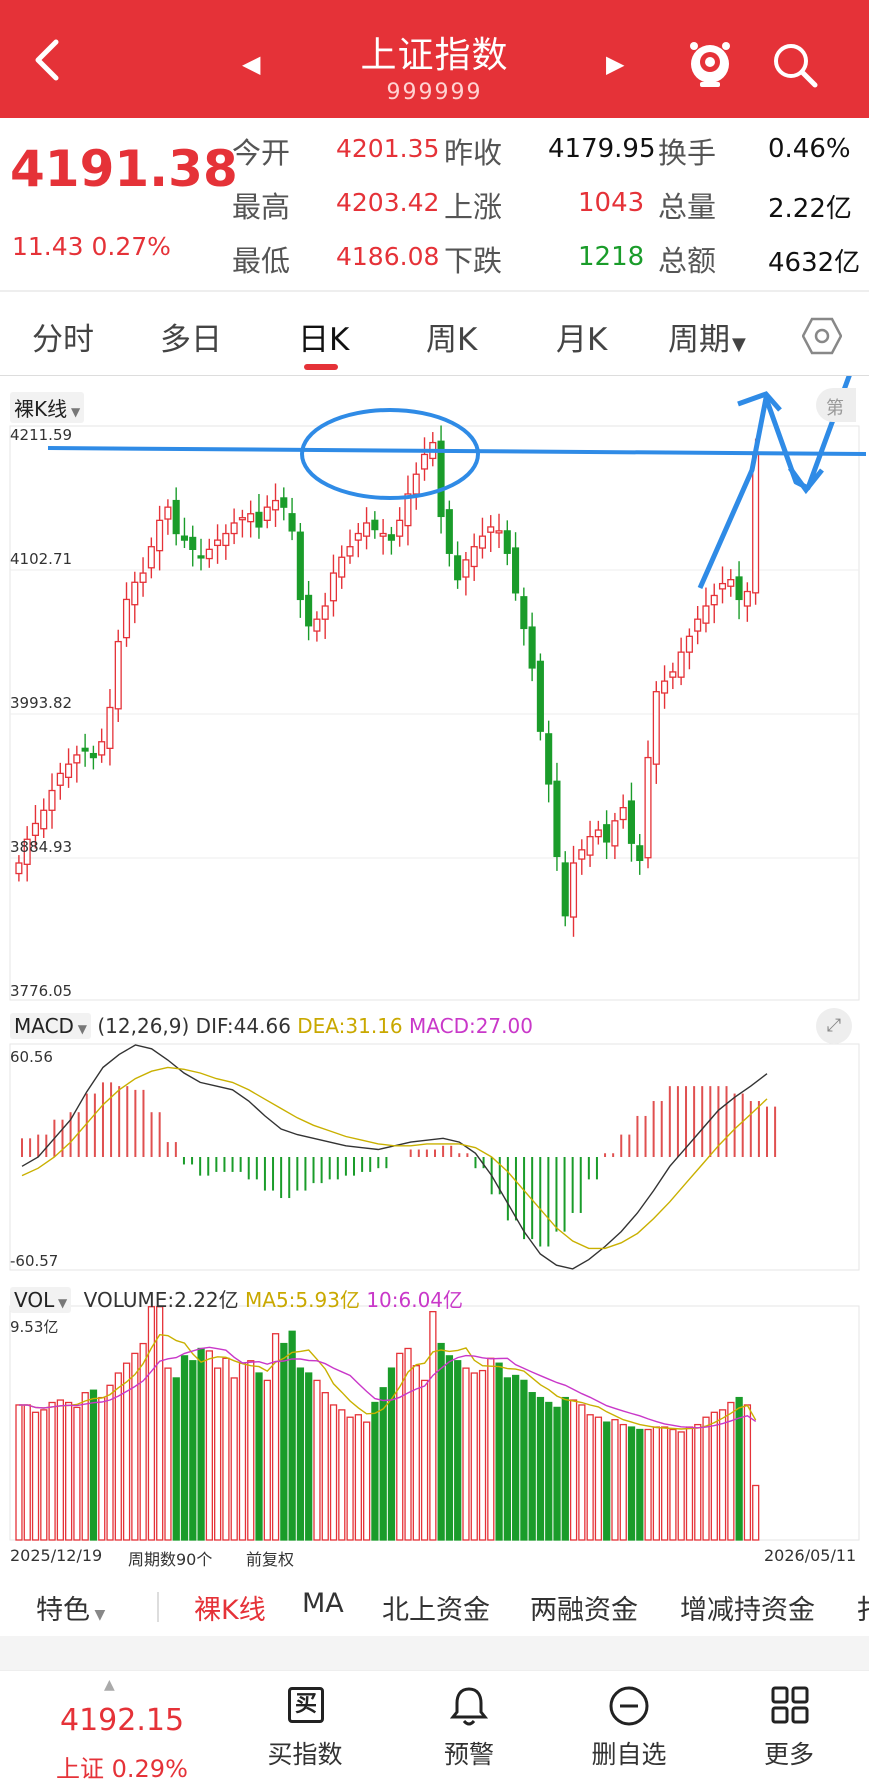  I want to click on alert-button: 预警, so click(469, 1722).